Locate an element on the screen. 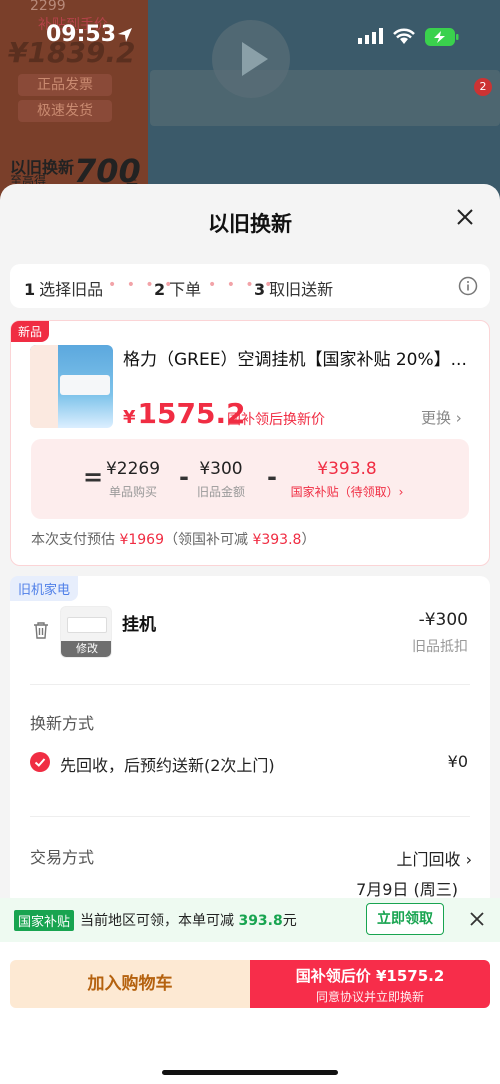 The width and height of the screenshot is (500, 1084). old-item-tag: 旧机家电 is located at coordinates (44, 588).